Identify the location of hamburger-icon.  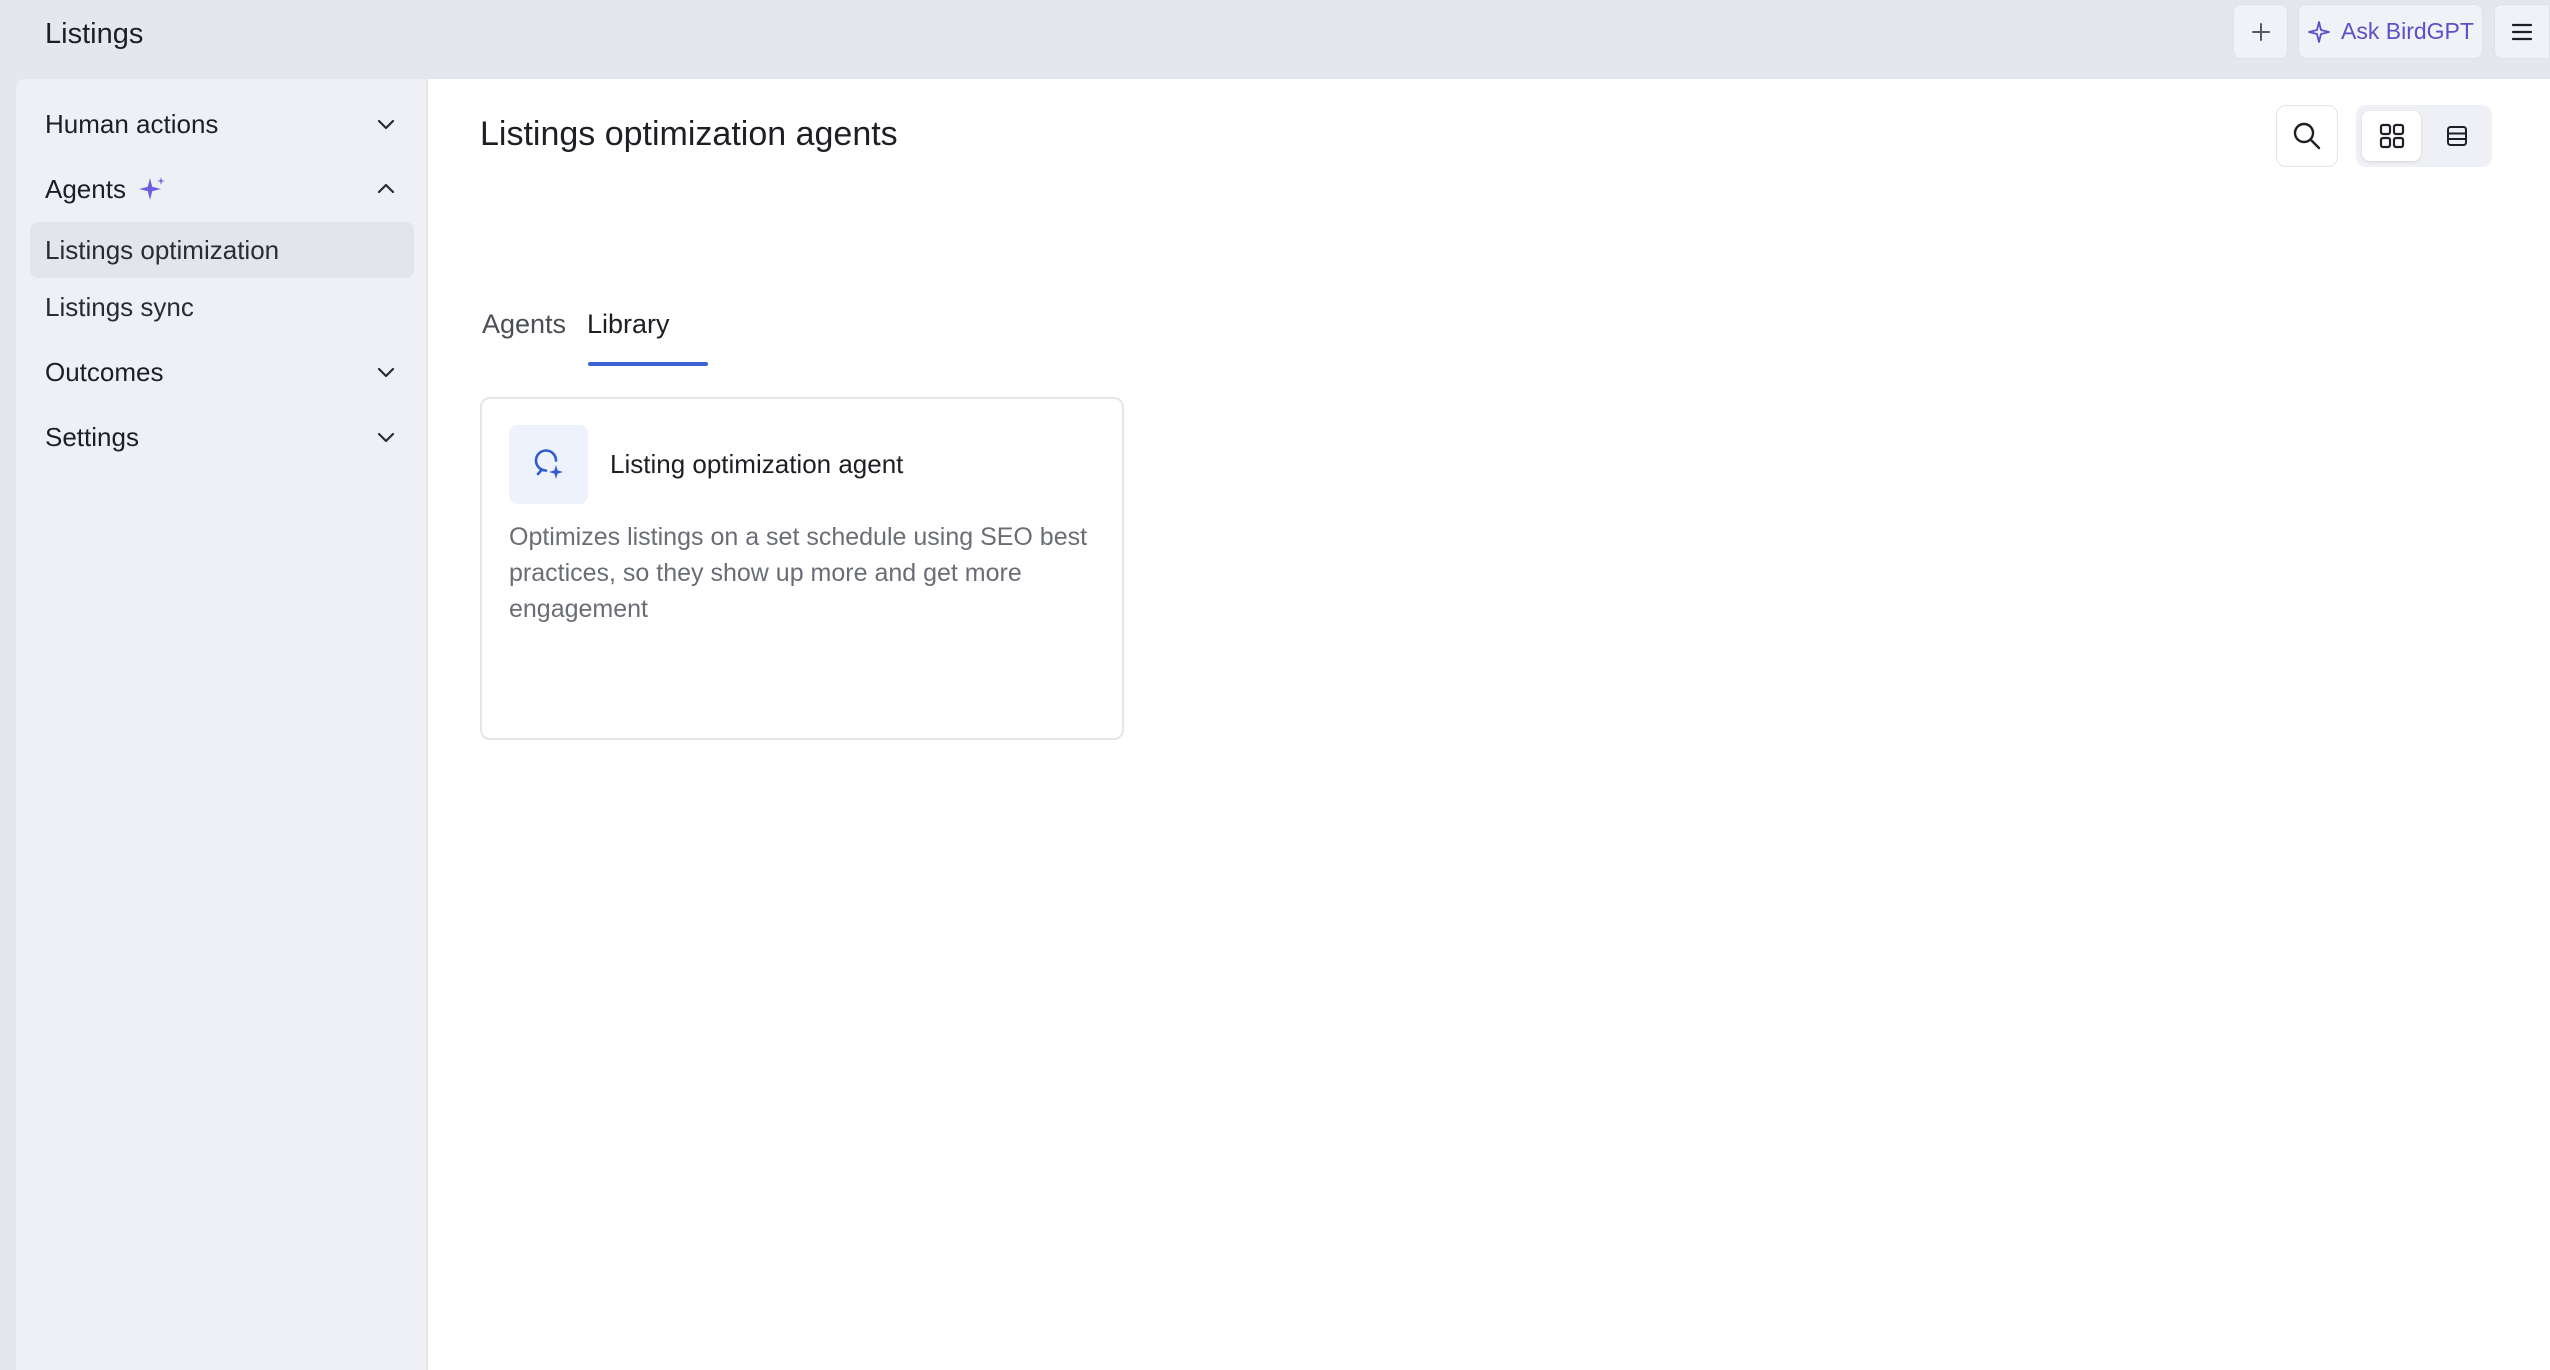
(2522, 31).